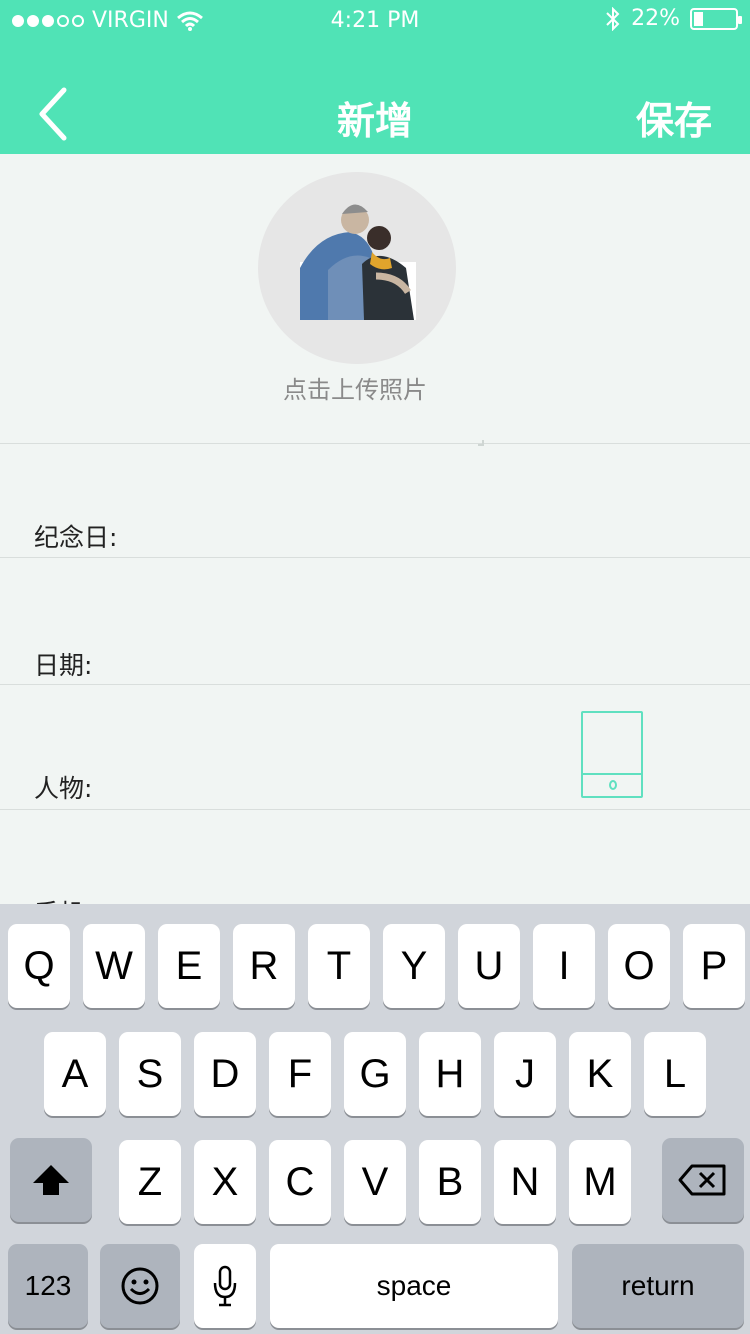 Image resolution: width=750 pixels, height=1334 pixels. Describe the element at coordinates (63, 788) in the screenshot. I see `person-label: 人物:` at that location.